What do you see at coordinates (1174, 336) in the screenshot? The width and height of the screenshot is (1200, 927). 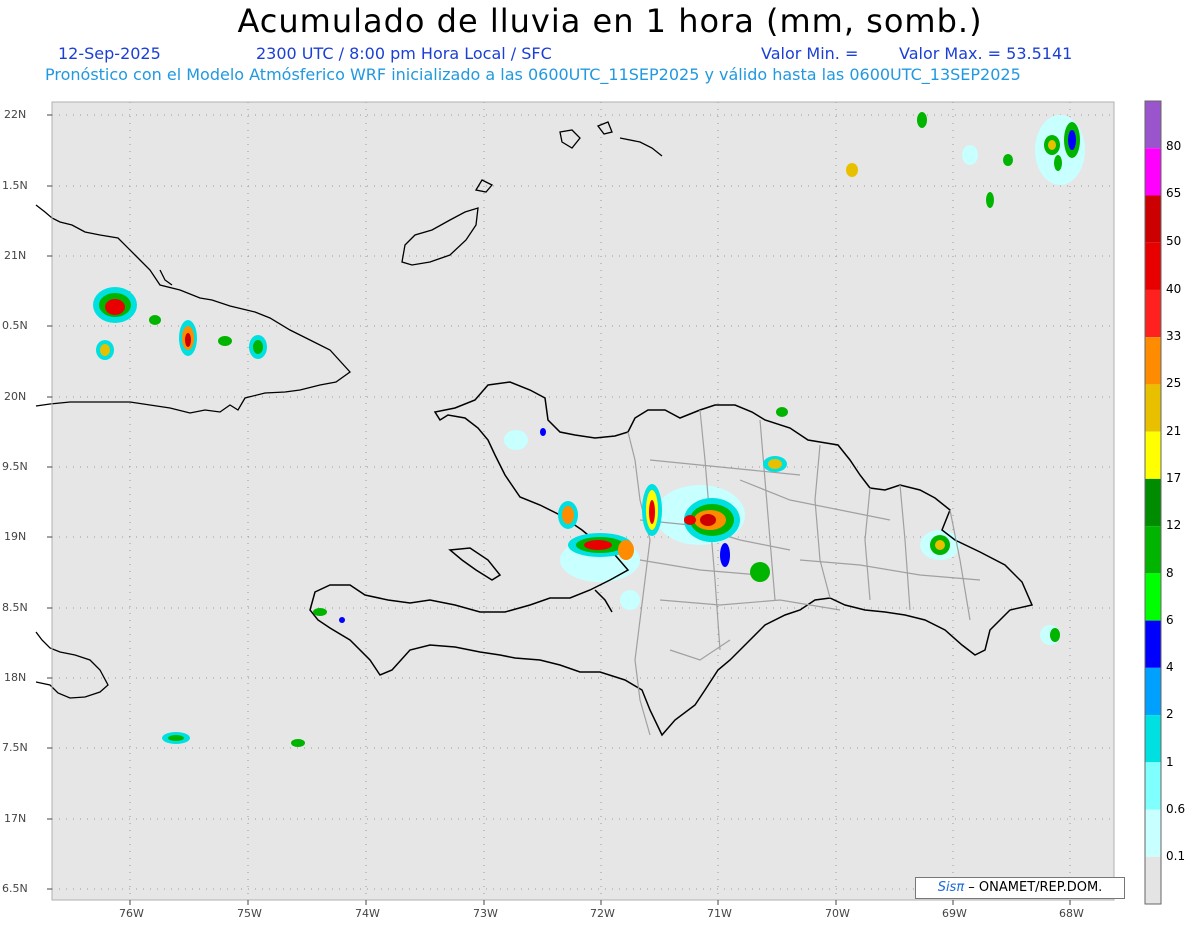 I see `colorbar-label: 33` at bounding box center [1174, 336].